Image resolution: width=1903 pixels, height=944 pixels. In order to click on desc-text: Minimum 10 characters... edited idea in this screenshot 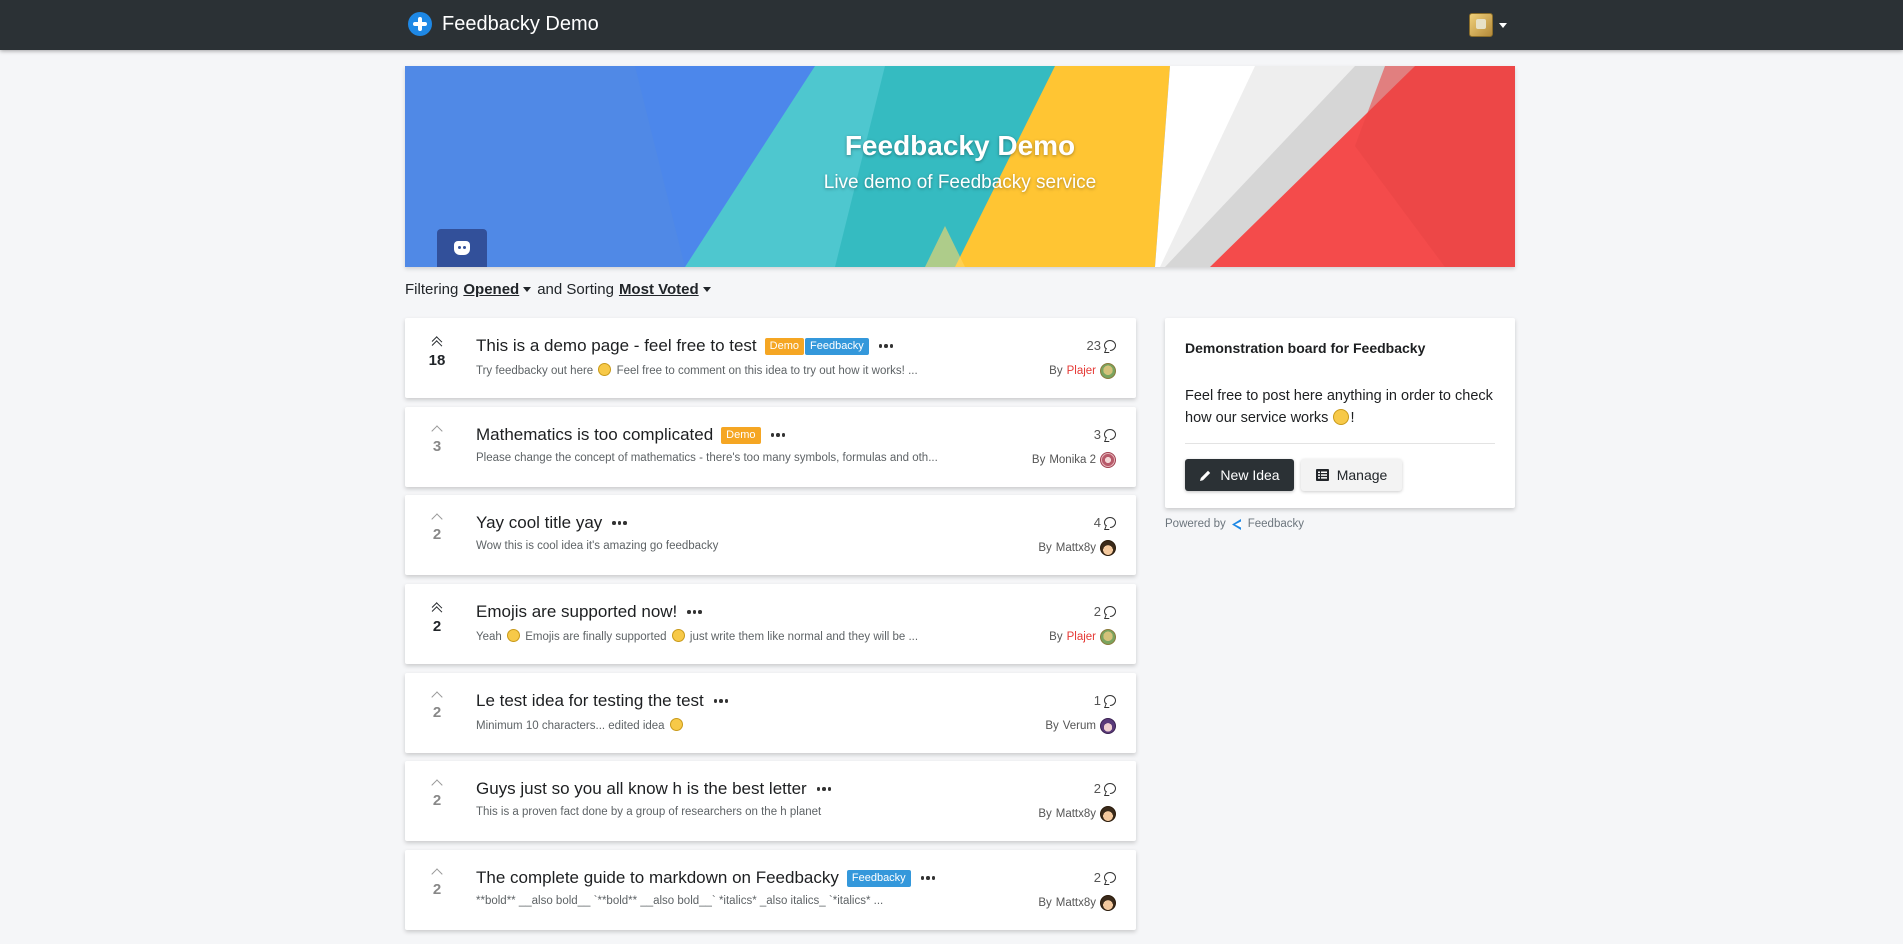, I will do `click(570, 726)`.